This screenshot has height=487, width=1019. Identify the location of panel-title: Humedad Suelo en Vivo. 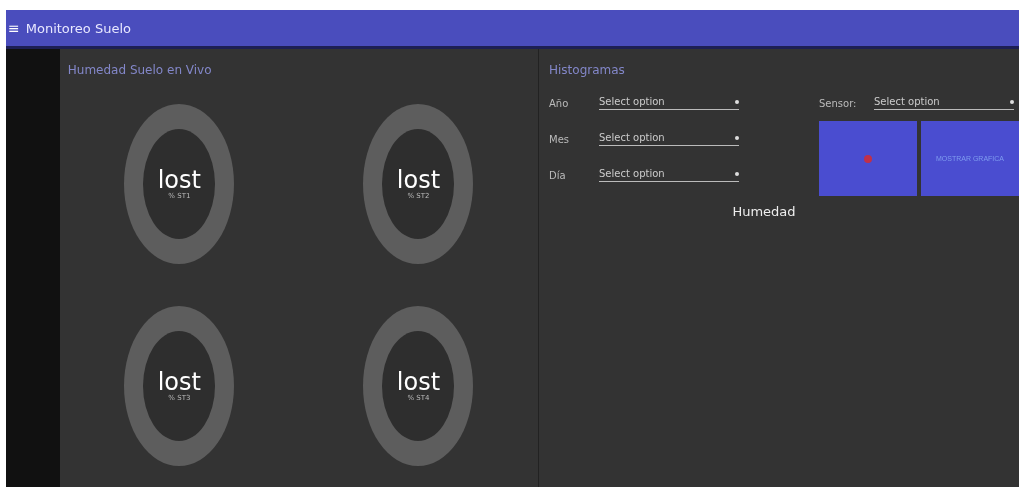
(139, 70).